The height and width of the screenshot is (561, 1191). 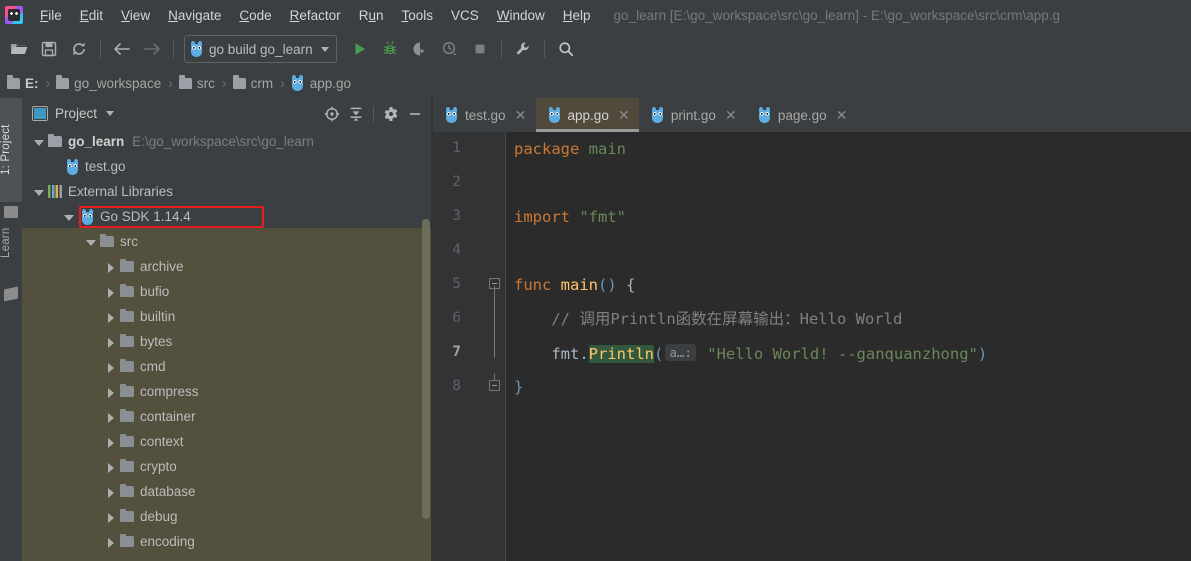 I want to click on menu-navigate: Navigate, so click(x=194, y=15).